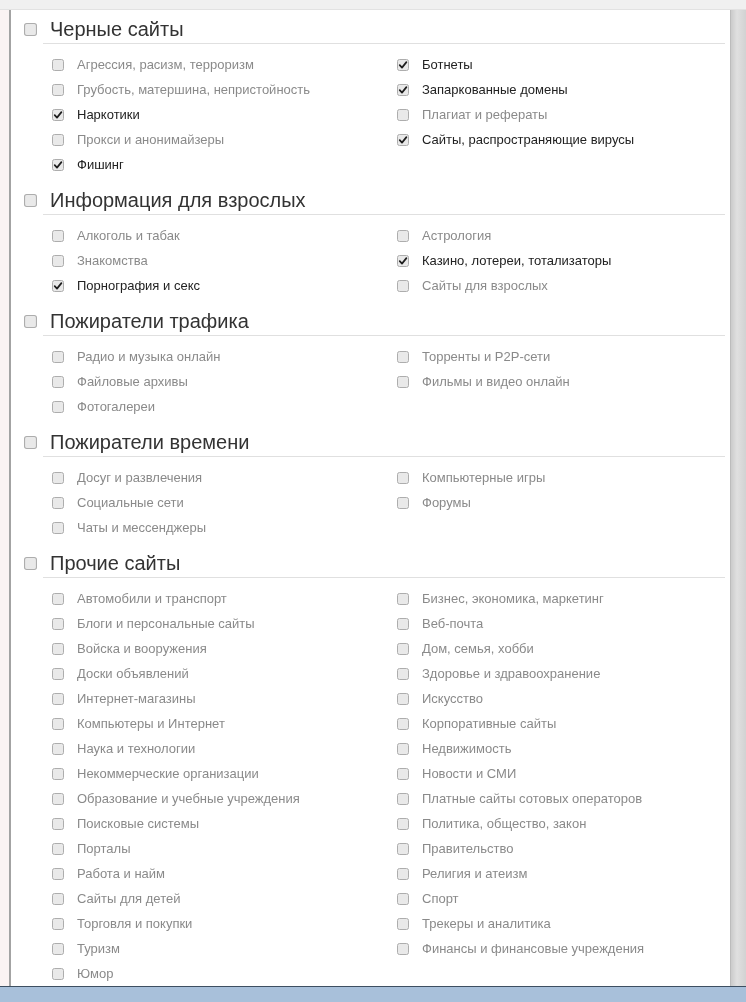  Describe the element at coordinates (128, 235) in the screenshot. I see `category-label: Алкоголь и табак` at that location.